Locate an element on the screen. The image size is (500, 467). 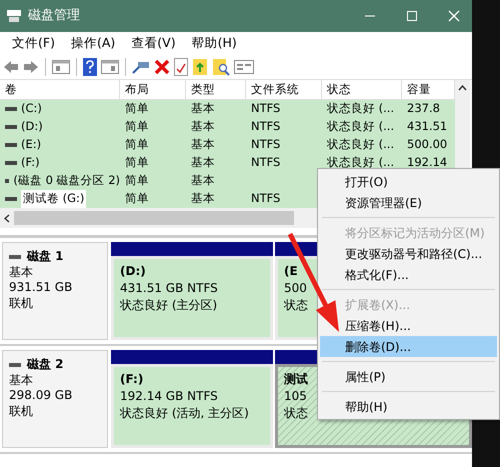
partition-status: 状态良好 (活动, 主分区) is located at coordinates (184, 413).